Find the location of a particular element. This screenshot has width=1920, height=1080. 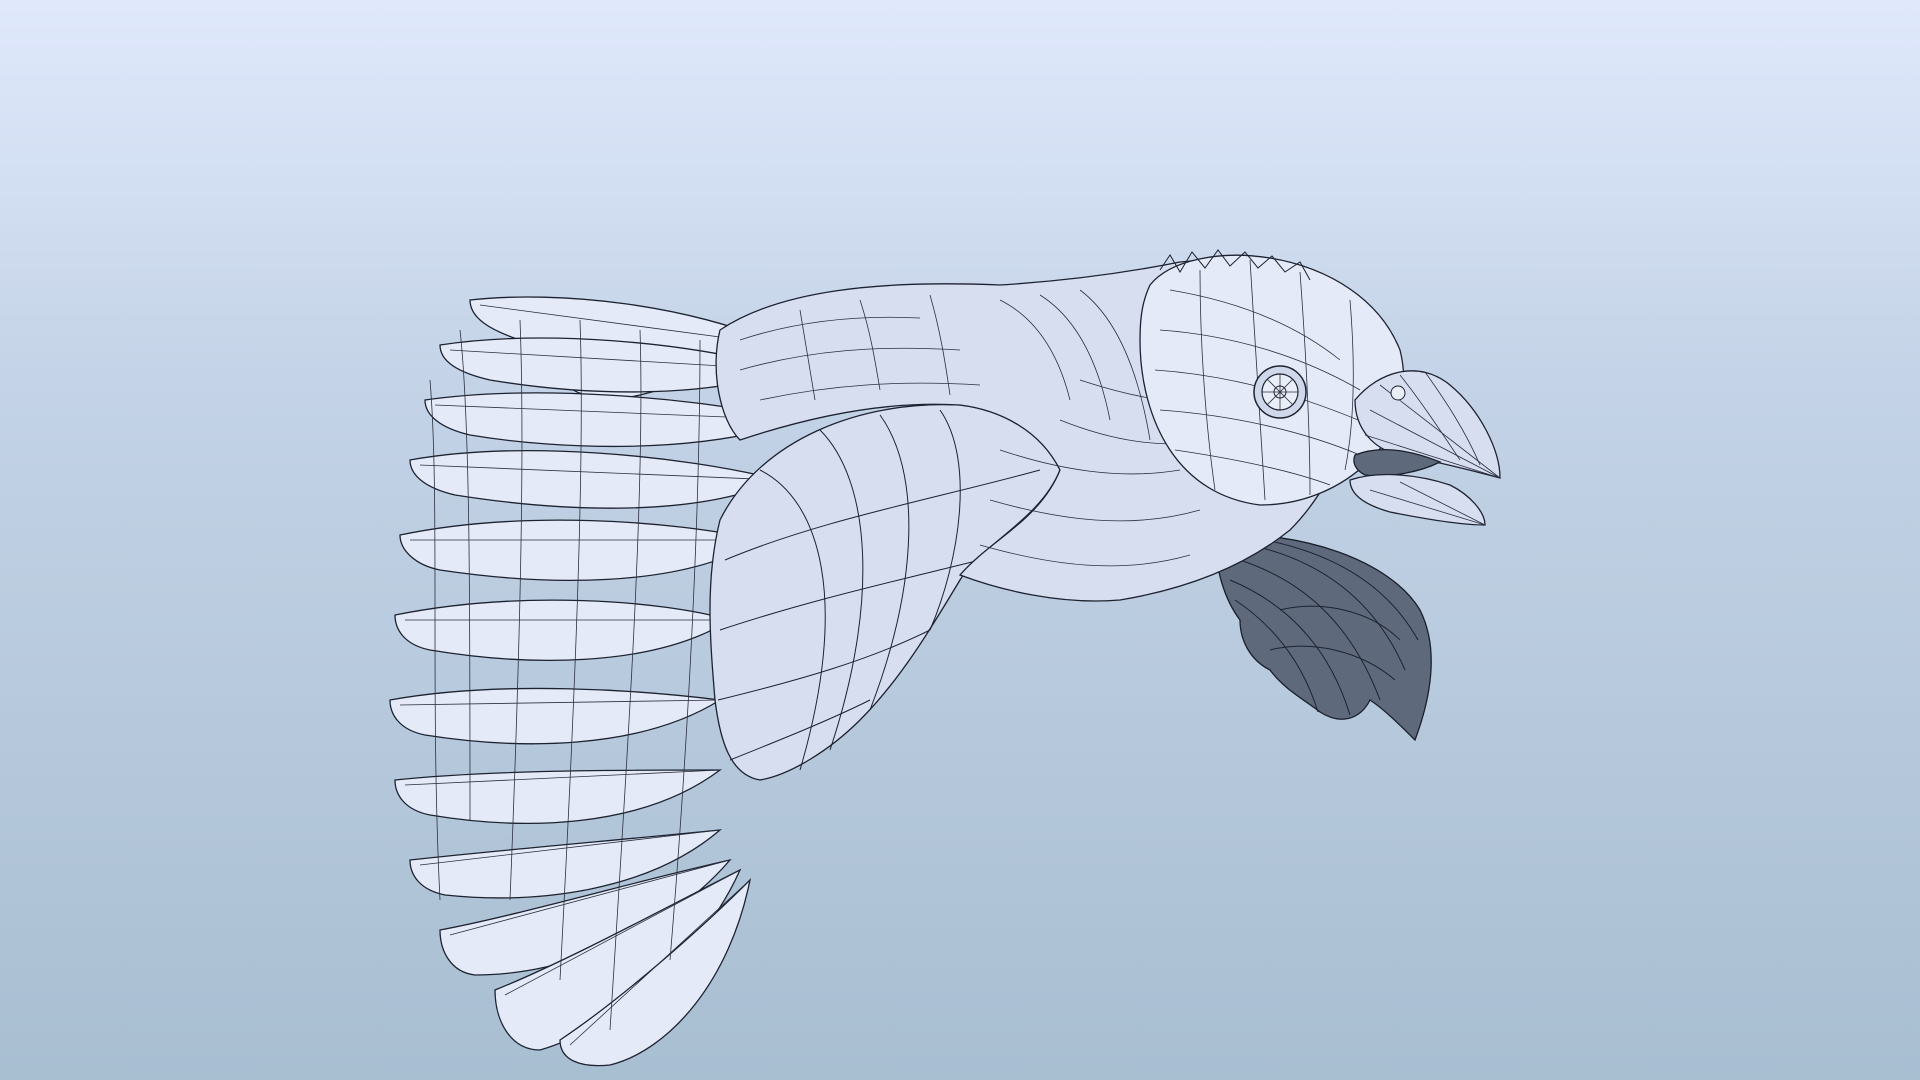

eye is located at coordinates (1280, 392).